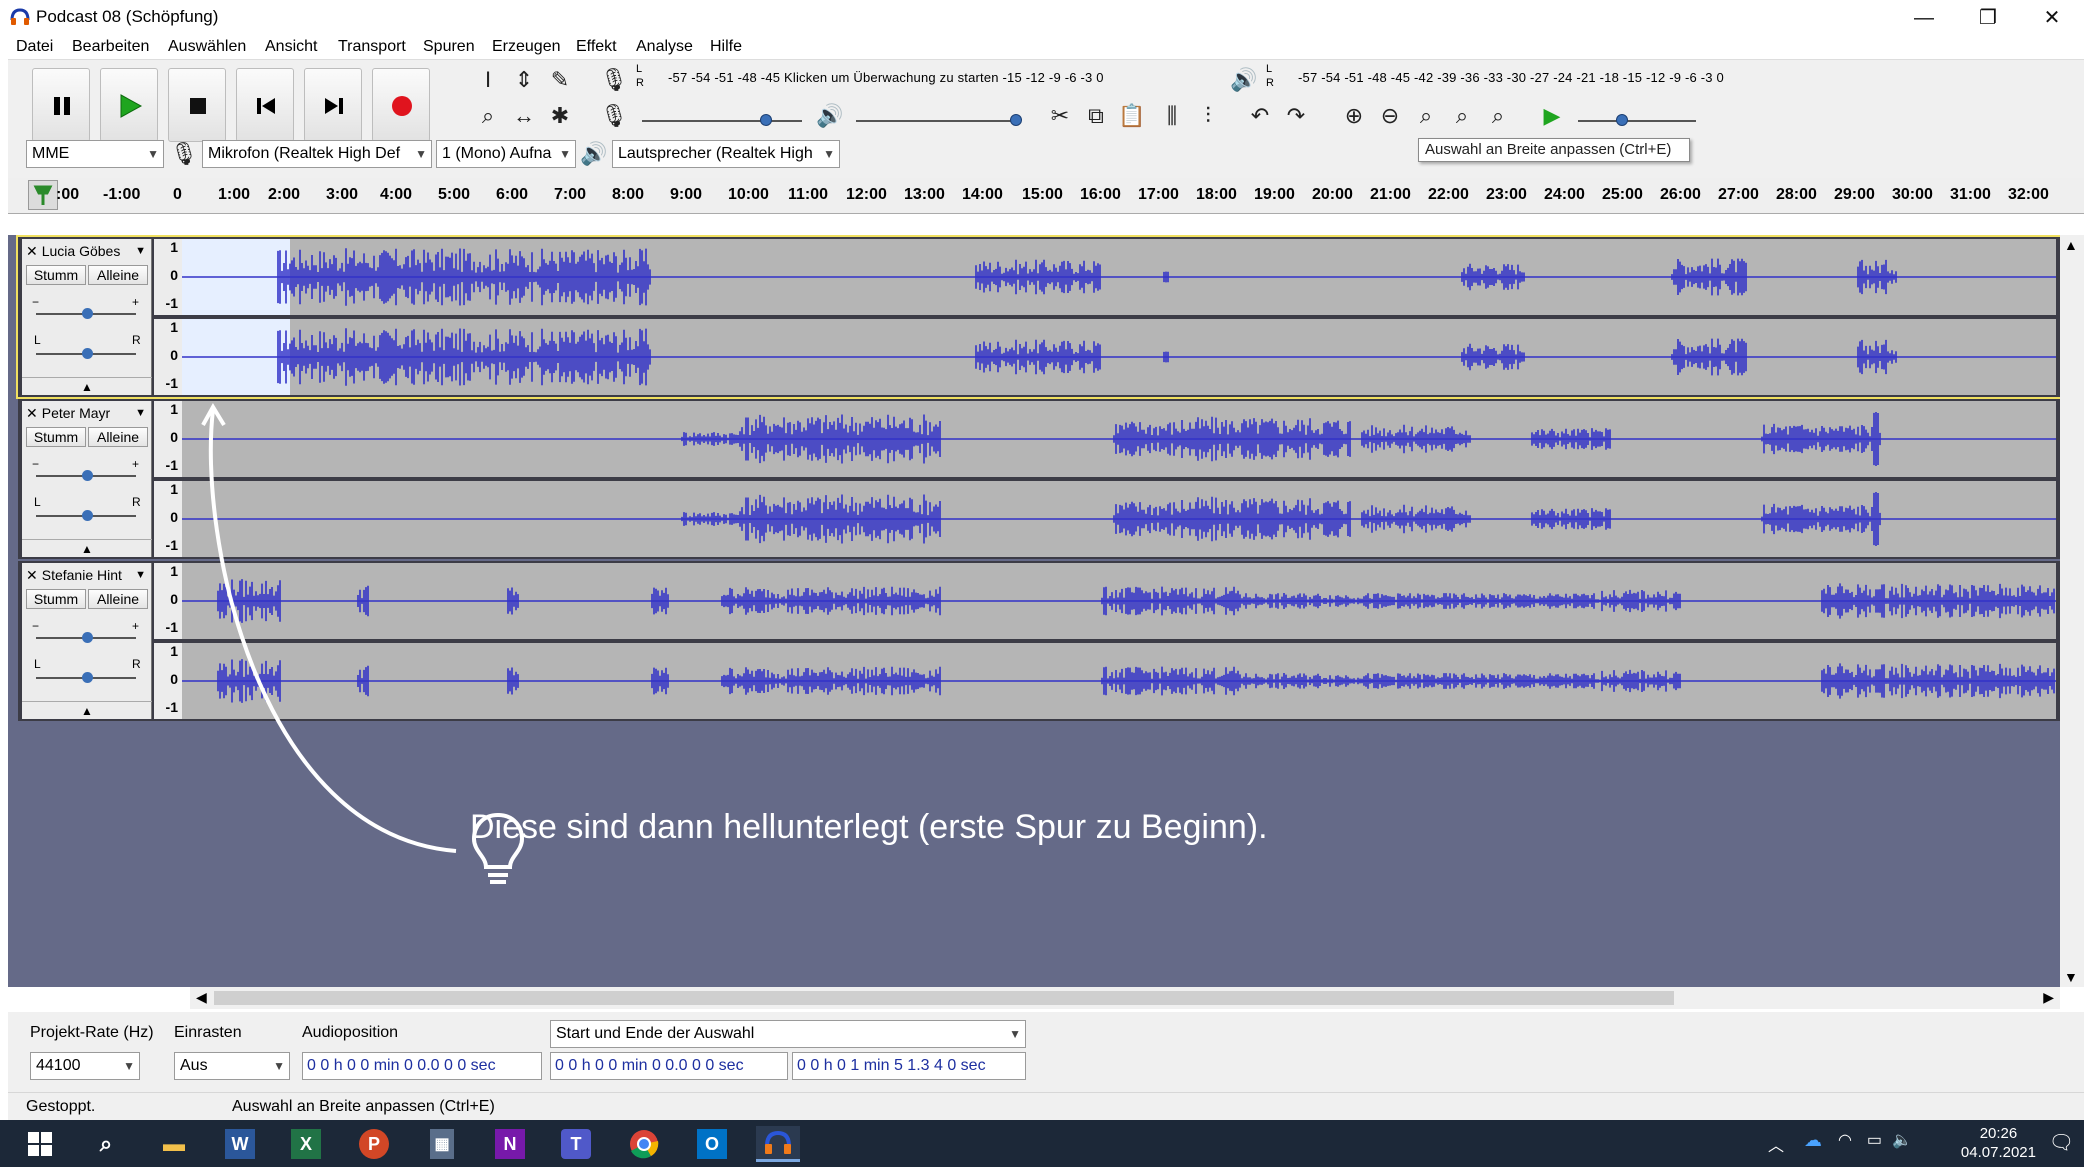  Describe the element at coordinates (1096, 116) in the screenshot. I see `copy-icon: ⧉` at that location.